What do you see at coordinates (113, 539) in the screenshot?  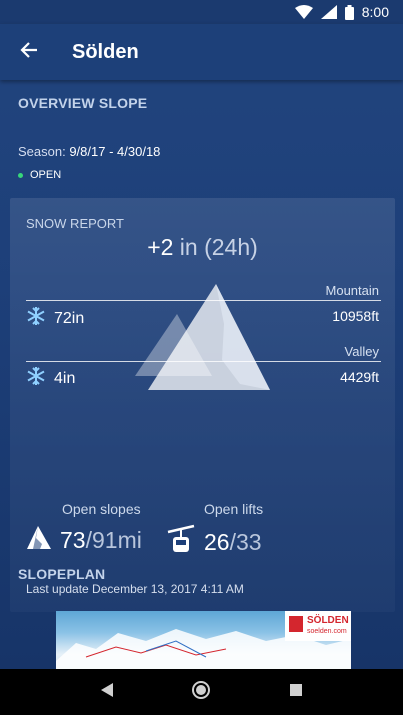 I see `open-slopes-total: /91mi` at bounding box center [113, 539].